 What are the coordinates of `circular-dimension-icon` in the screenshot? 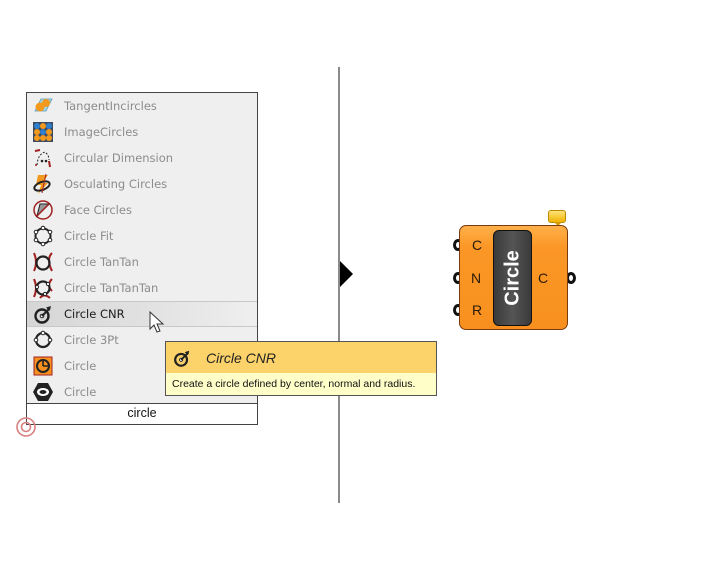 It's located at (42, 158).